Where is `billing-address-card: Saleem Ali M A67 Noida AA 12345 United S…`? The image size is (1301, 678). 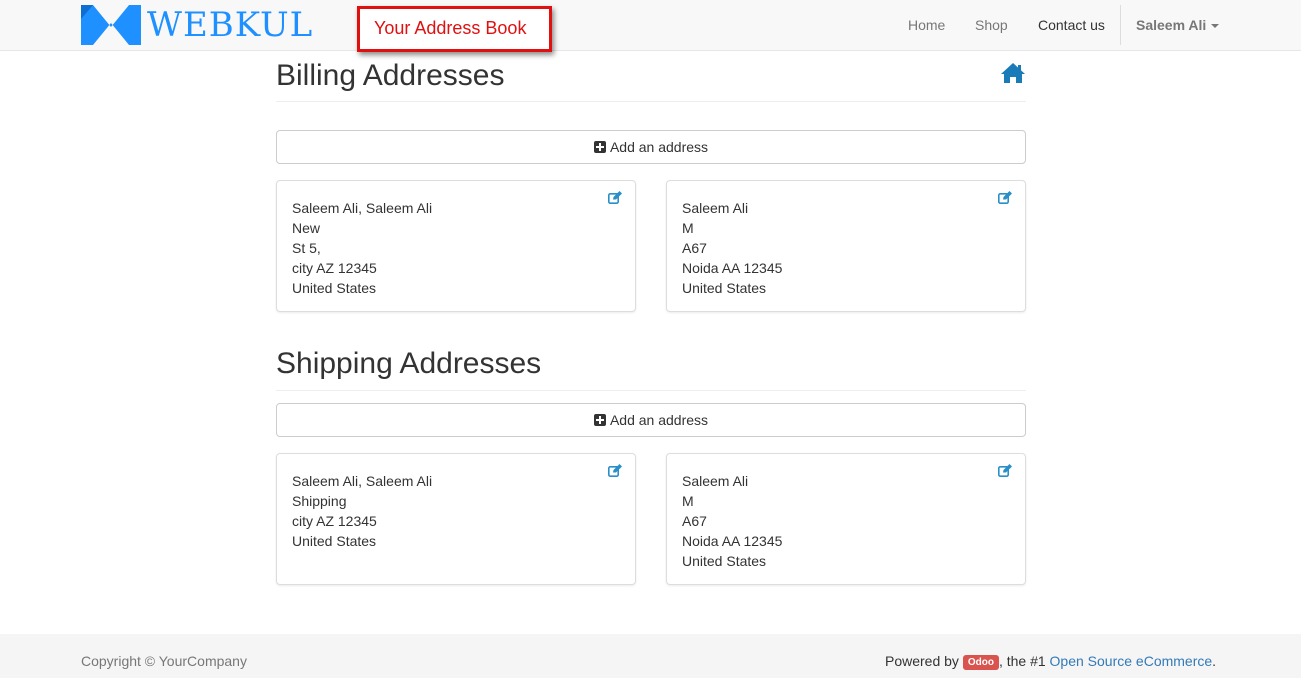 billing-address-card: Saleem Ali M A67 Noida AA 12345 United S… is located at coordinates (846, 246).